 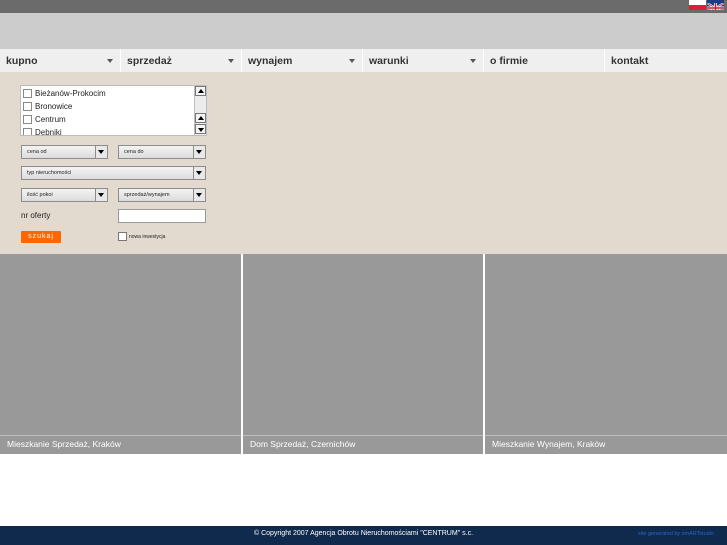 I want to click on district-label: Dębniki, so click(x=48, y=131).